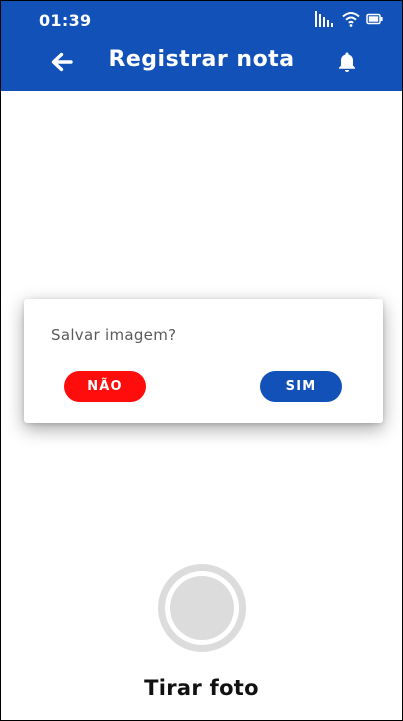  Describe the element at coordinates (325, 19) in the screenshot. I see `signal-icon` at that location.